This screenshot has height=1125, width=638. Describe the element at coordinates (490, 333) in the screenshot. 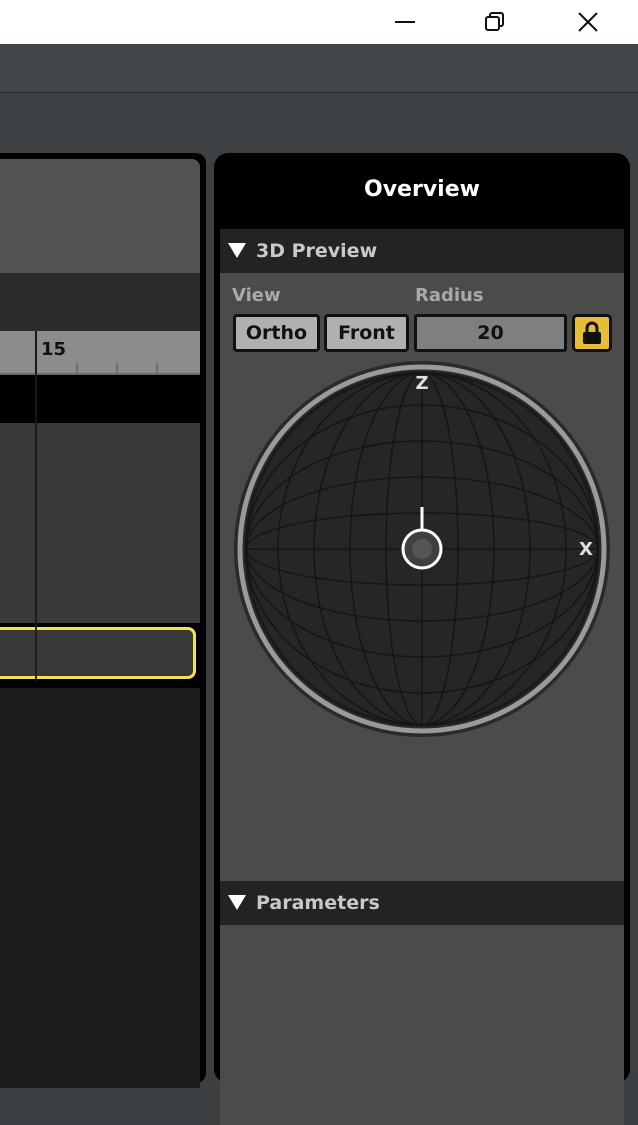

I see `radius-input` at that location.